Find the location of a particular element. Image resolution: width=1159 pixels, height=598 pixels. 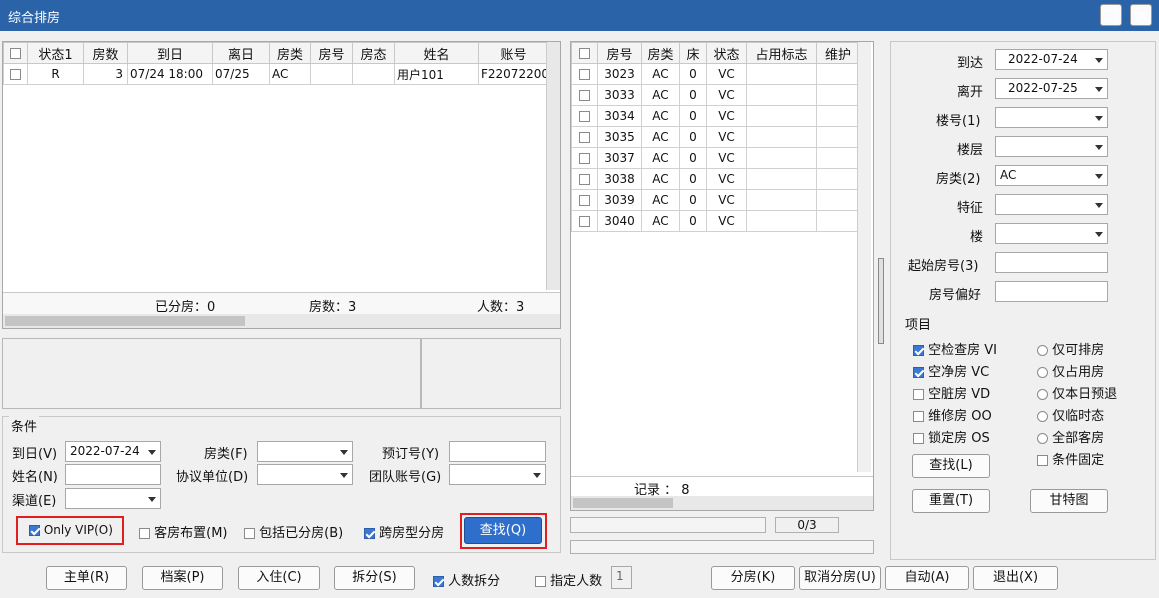

cell-room-type: AC is located at coordinates (660, 158).